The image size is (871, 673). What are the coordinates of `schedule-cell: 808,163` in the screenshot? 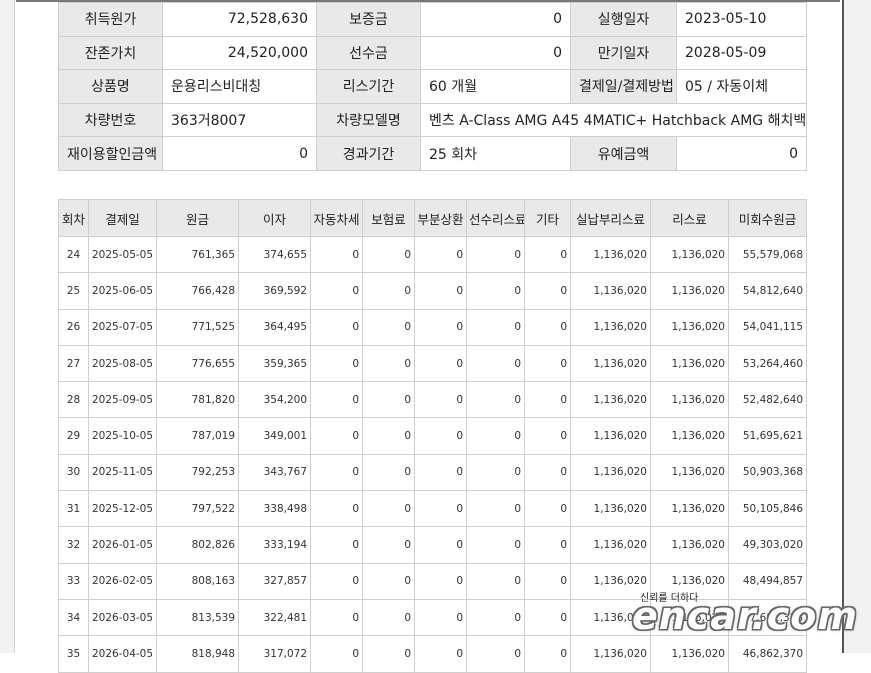 It's located at (197, 581).